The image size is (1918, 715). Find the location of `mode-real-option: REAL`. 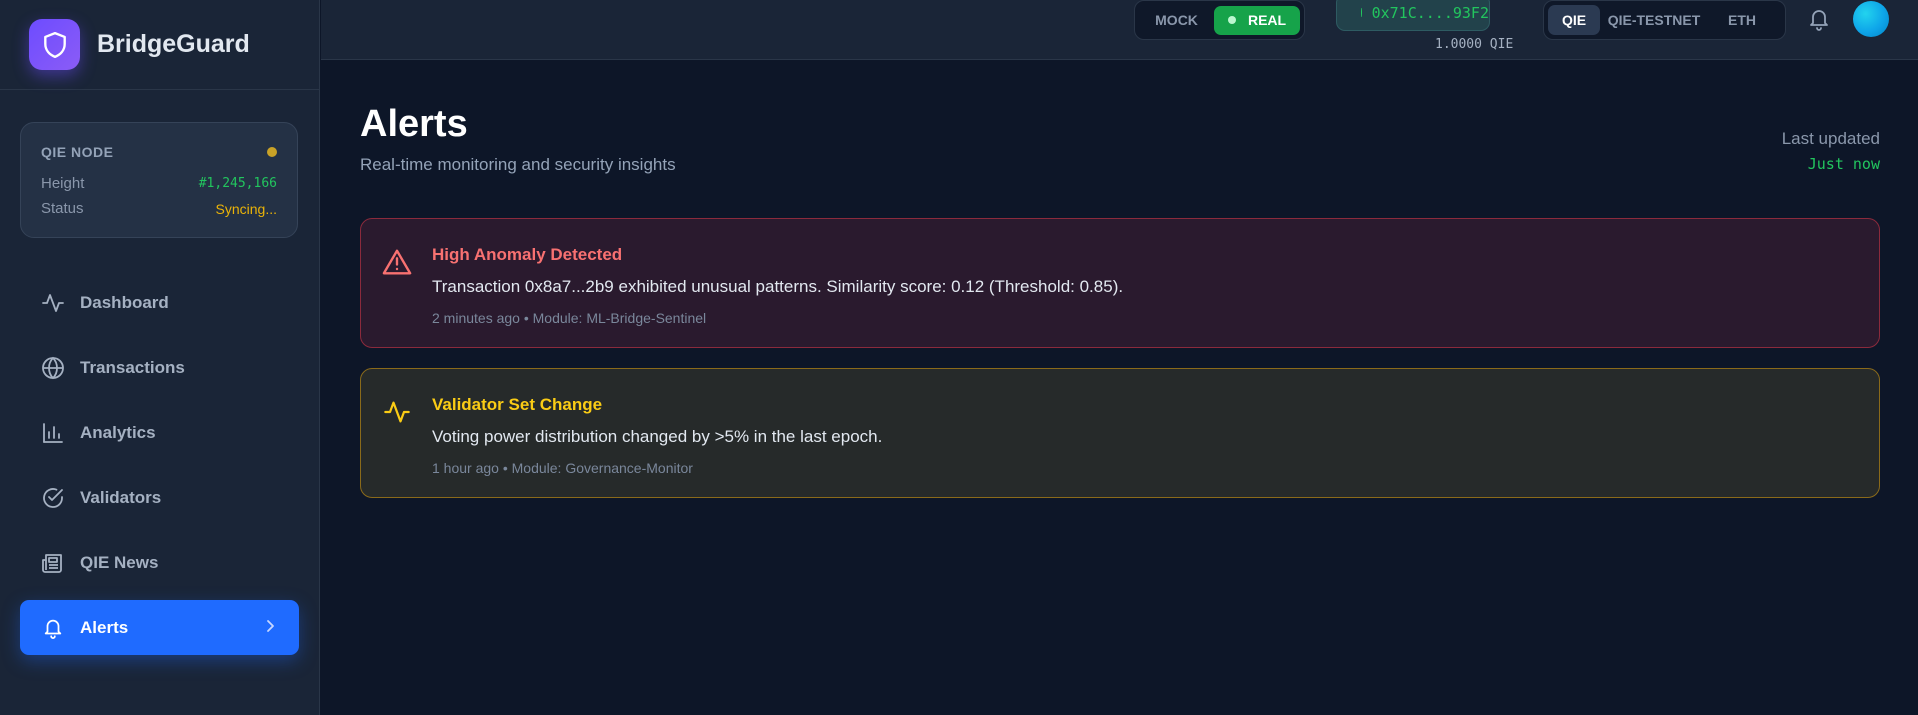

mode-real-option: REAL is located at coordinates (1257, 20).